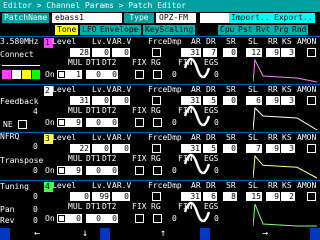 The image size is (320, 240). What do you see at coordinates (80, 196) in the screenshot?
I see `operator-level-field: 0` at bounding box center [80, 196].